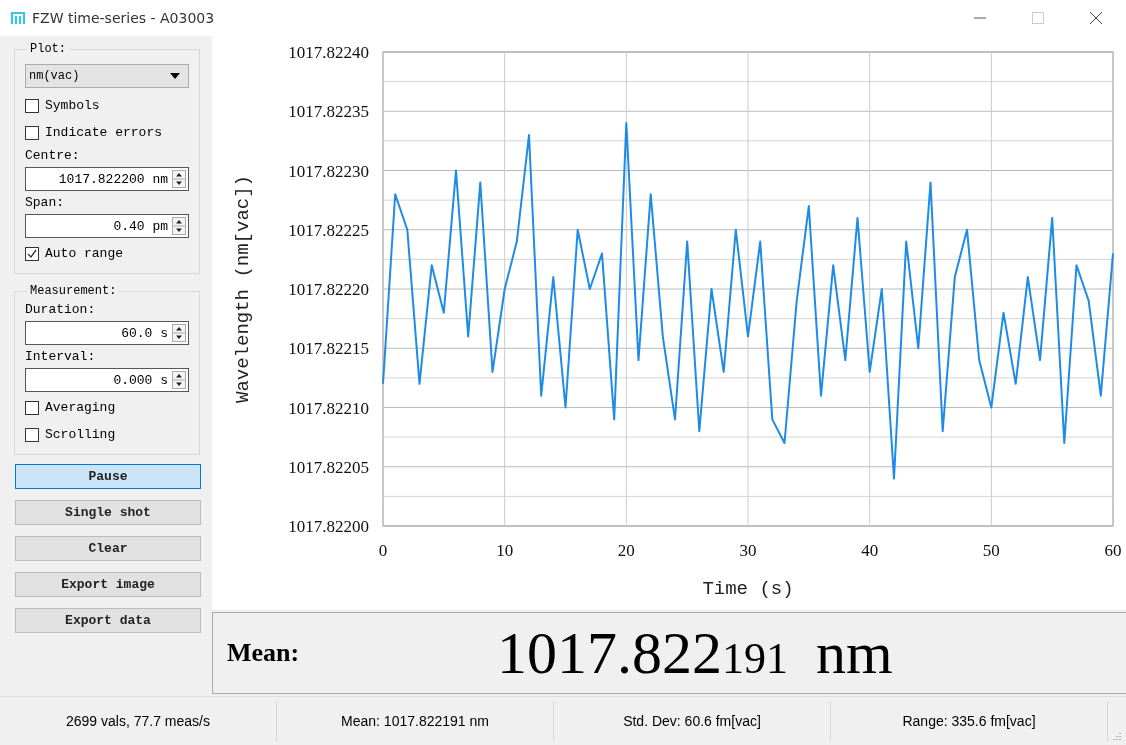  What do you see at coordinates (748, 589) in the screenshot?
I see `x-axis-title: Time (s)` at bounding box center [748, 589].